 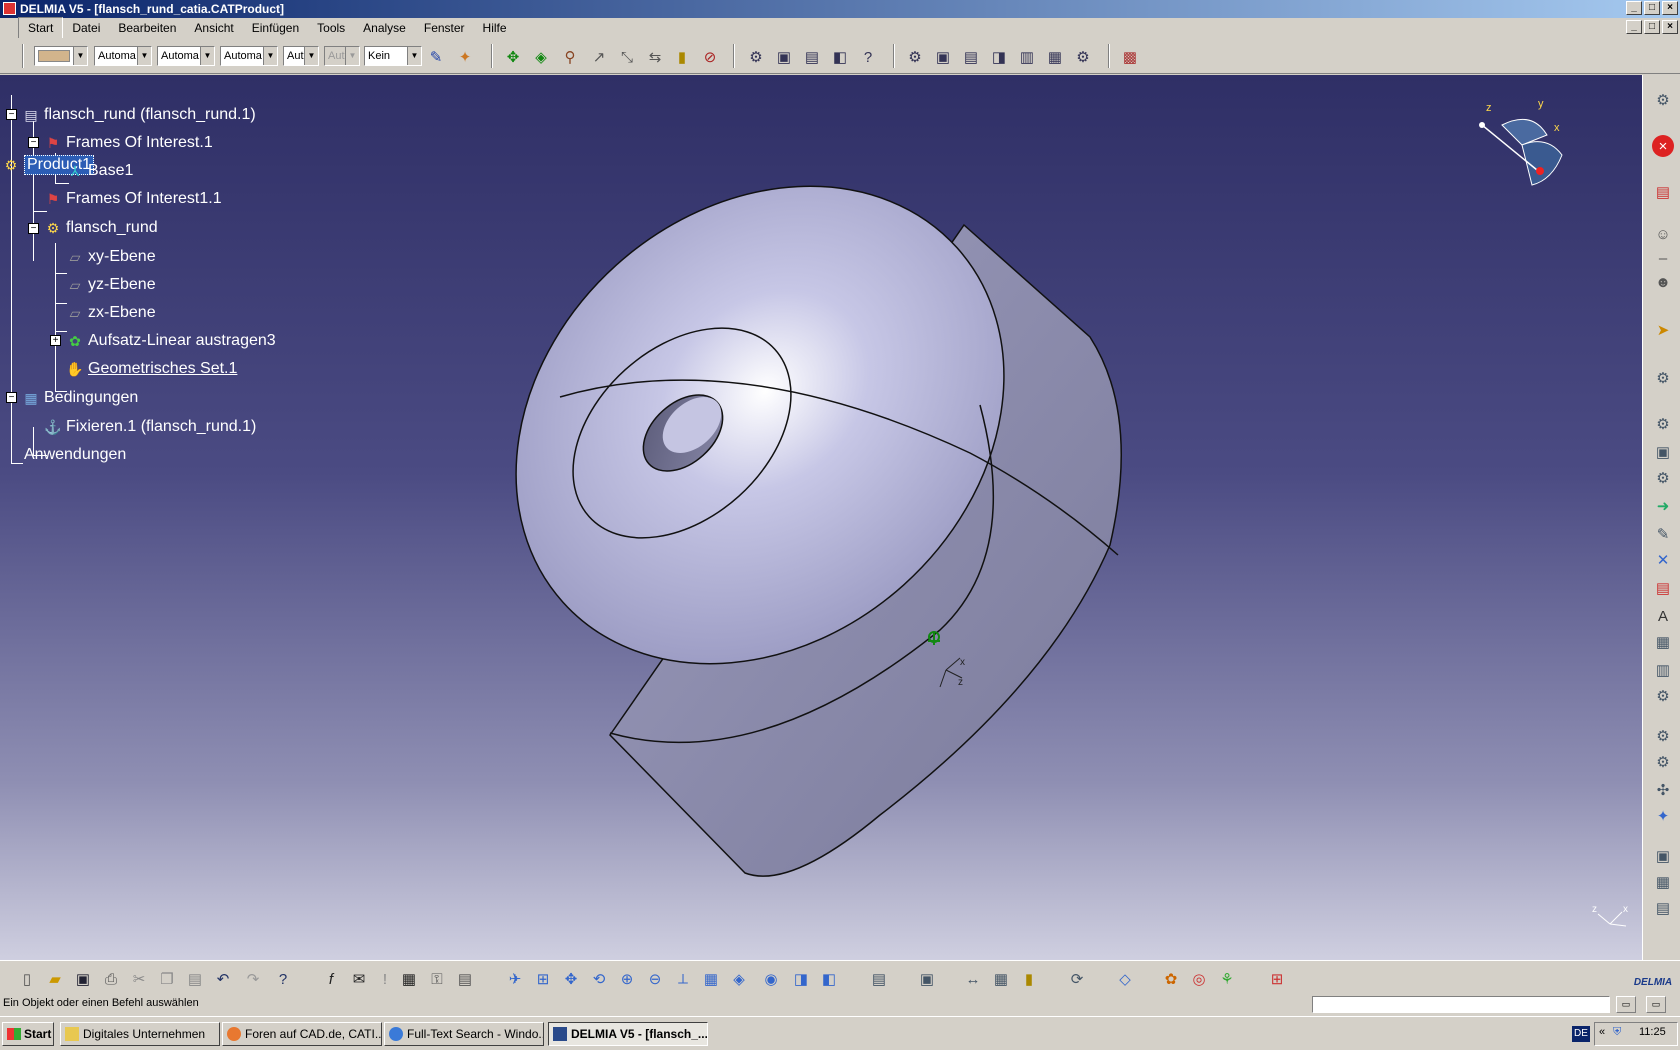 I want to click on catalog-icon: ▩, so click(x=1130, y=57).